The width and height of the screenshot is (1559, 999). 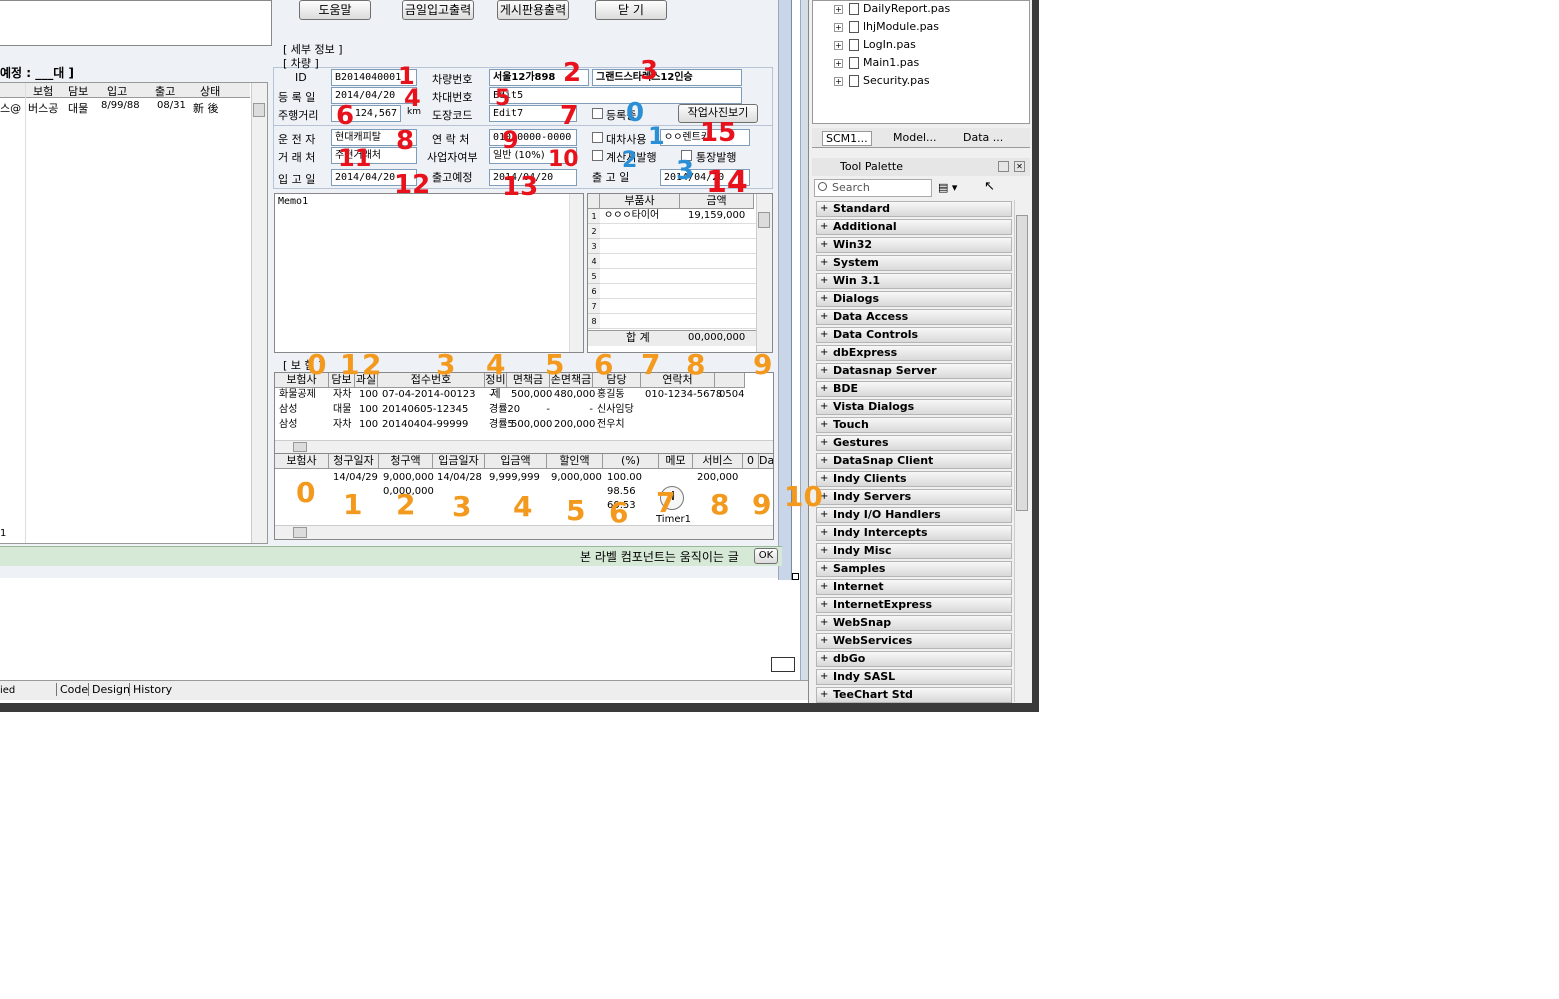 What do you see at coordinates (576, 273) in the screenshot?
I see `memo-vscroll` at bounding box center [576, 273].